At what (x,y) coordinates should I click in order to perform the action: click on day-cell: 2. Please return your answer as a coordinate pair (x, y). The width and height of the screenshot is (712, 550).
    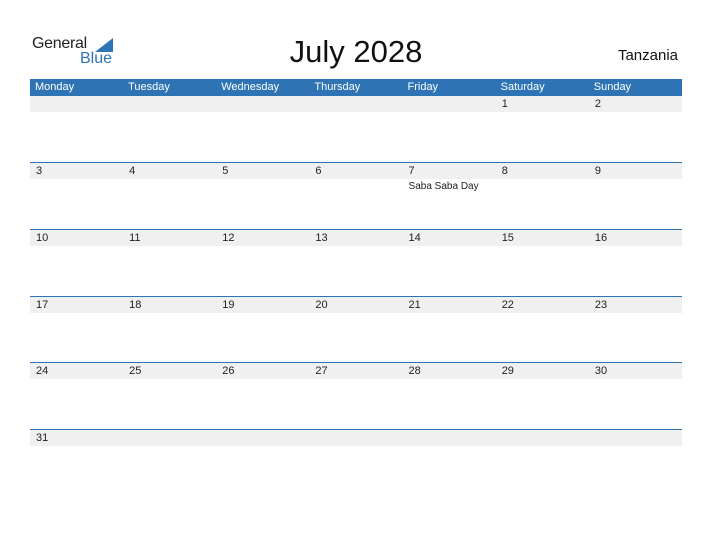
    Looking at the image, I should click on (635, 129).